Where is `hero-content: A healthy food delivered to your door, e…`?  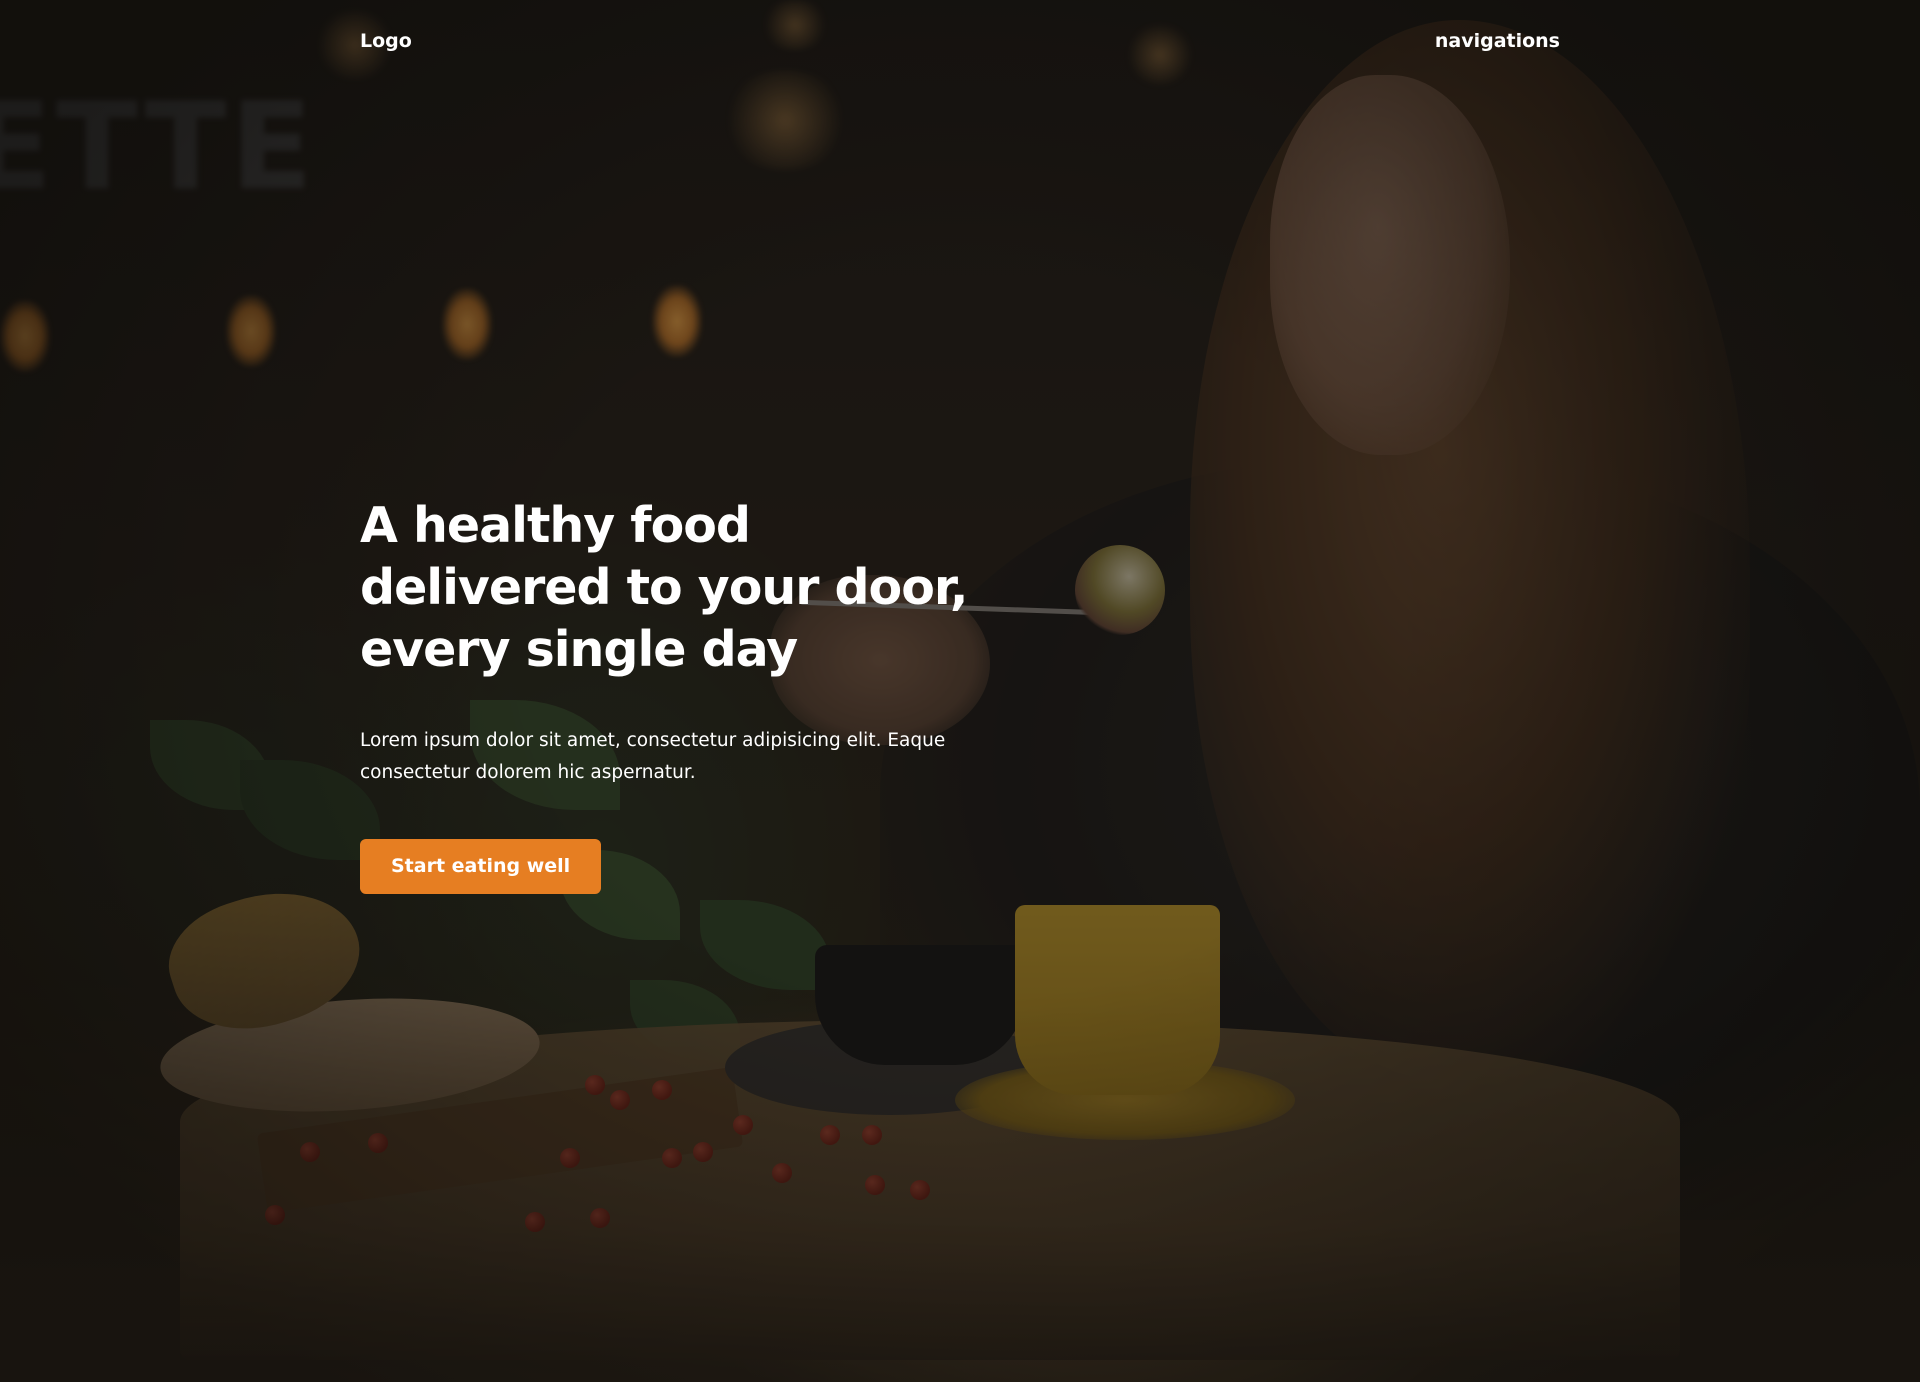
hero-content: A healthy food delivered to your door, e… is located at coordinates (680, 694).